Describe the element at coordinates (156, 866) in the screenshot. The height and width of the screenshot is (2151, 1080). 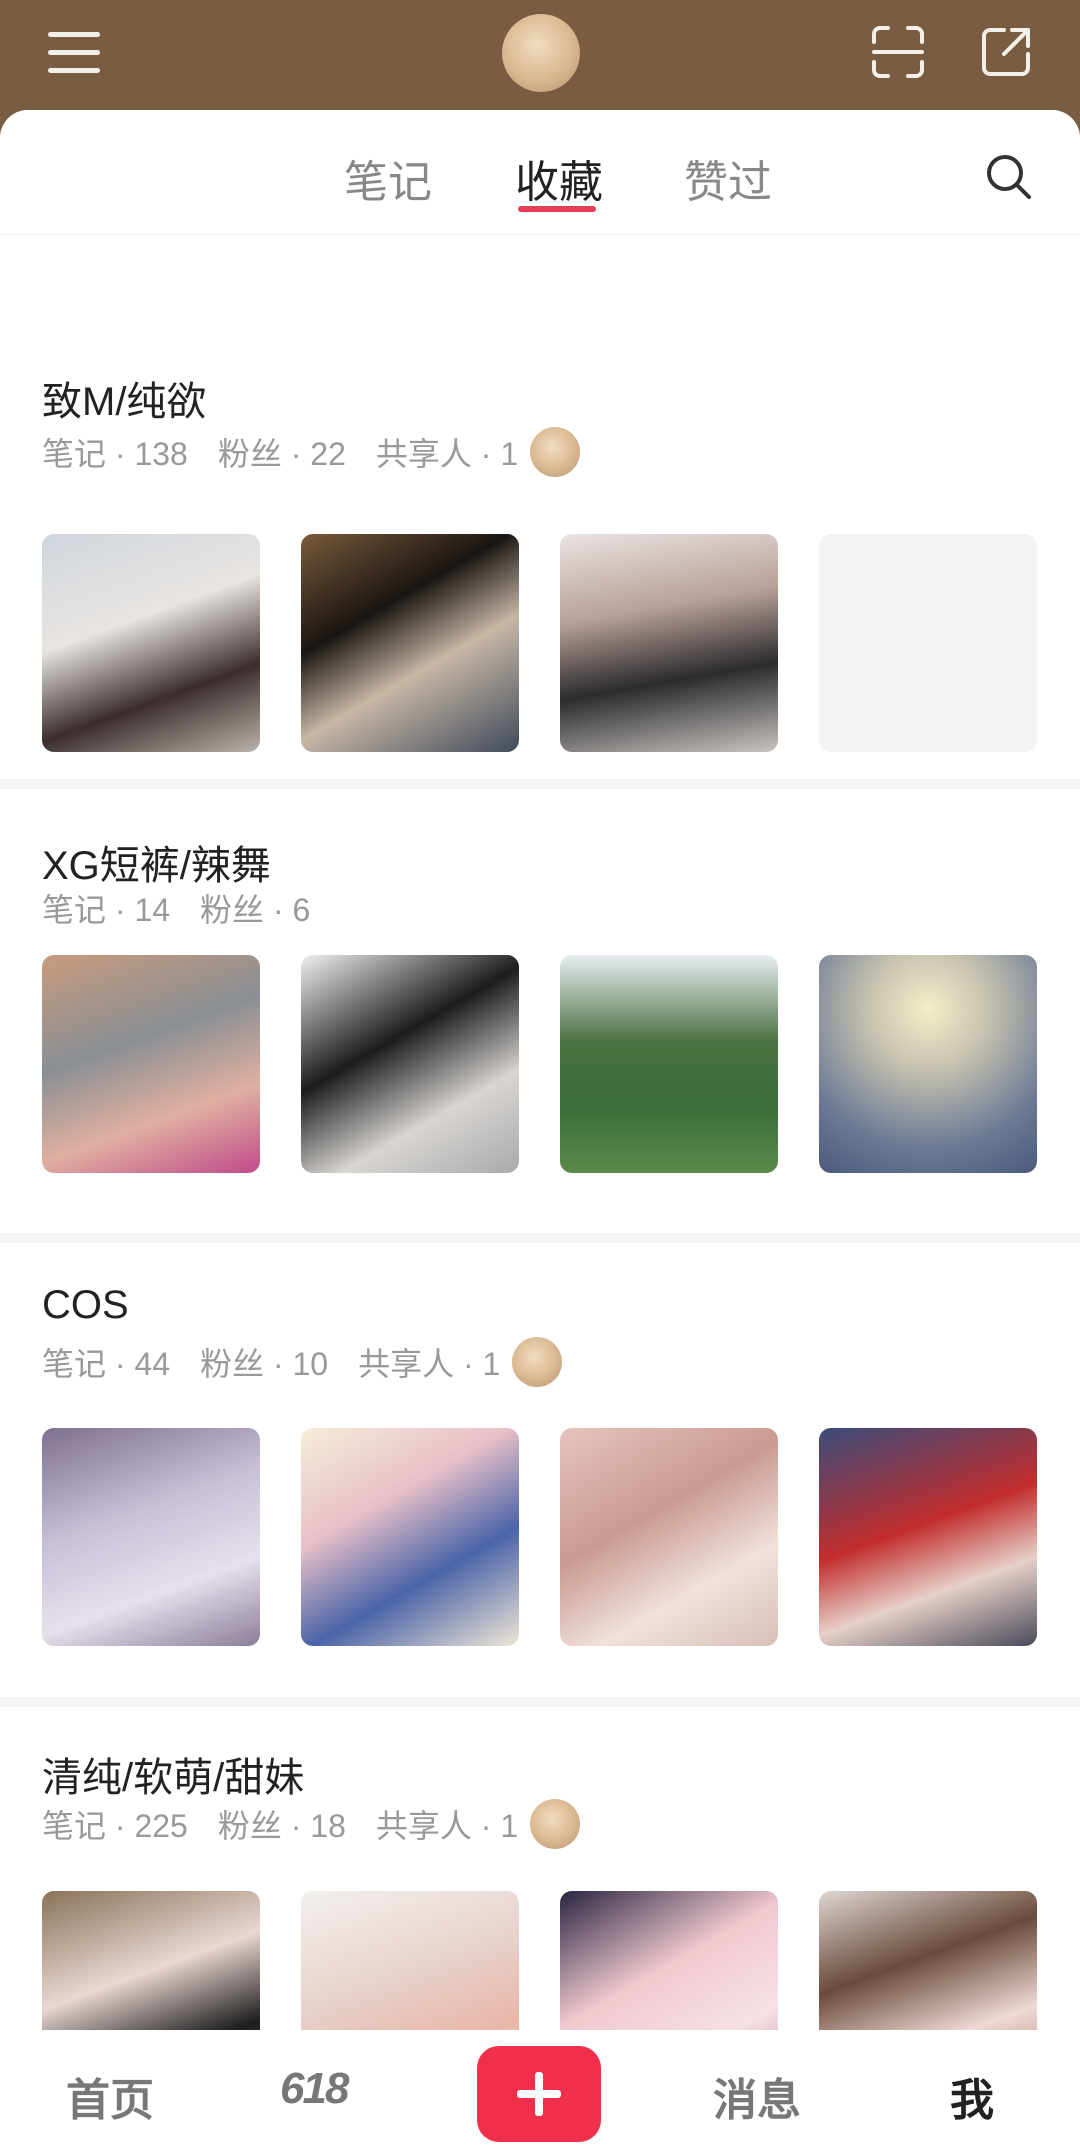
I see `board-title: XG短裤/辣舞` at that location.